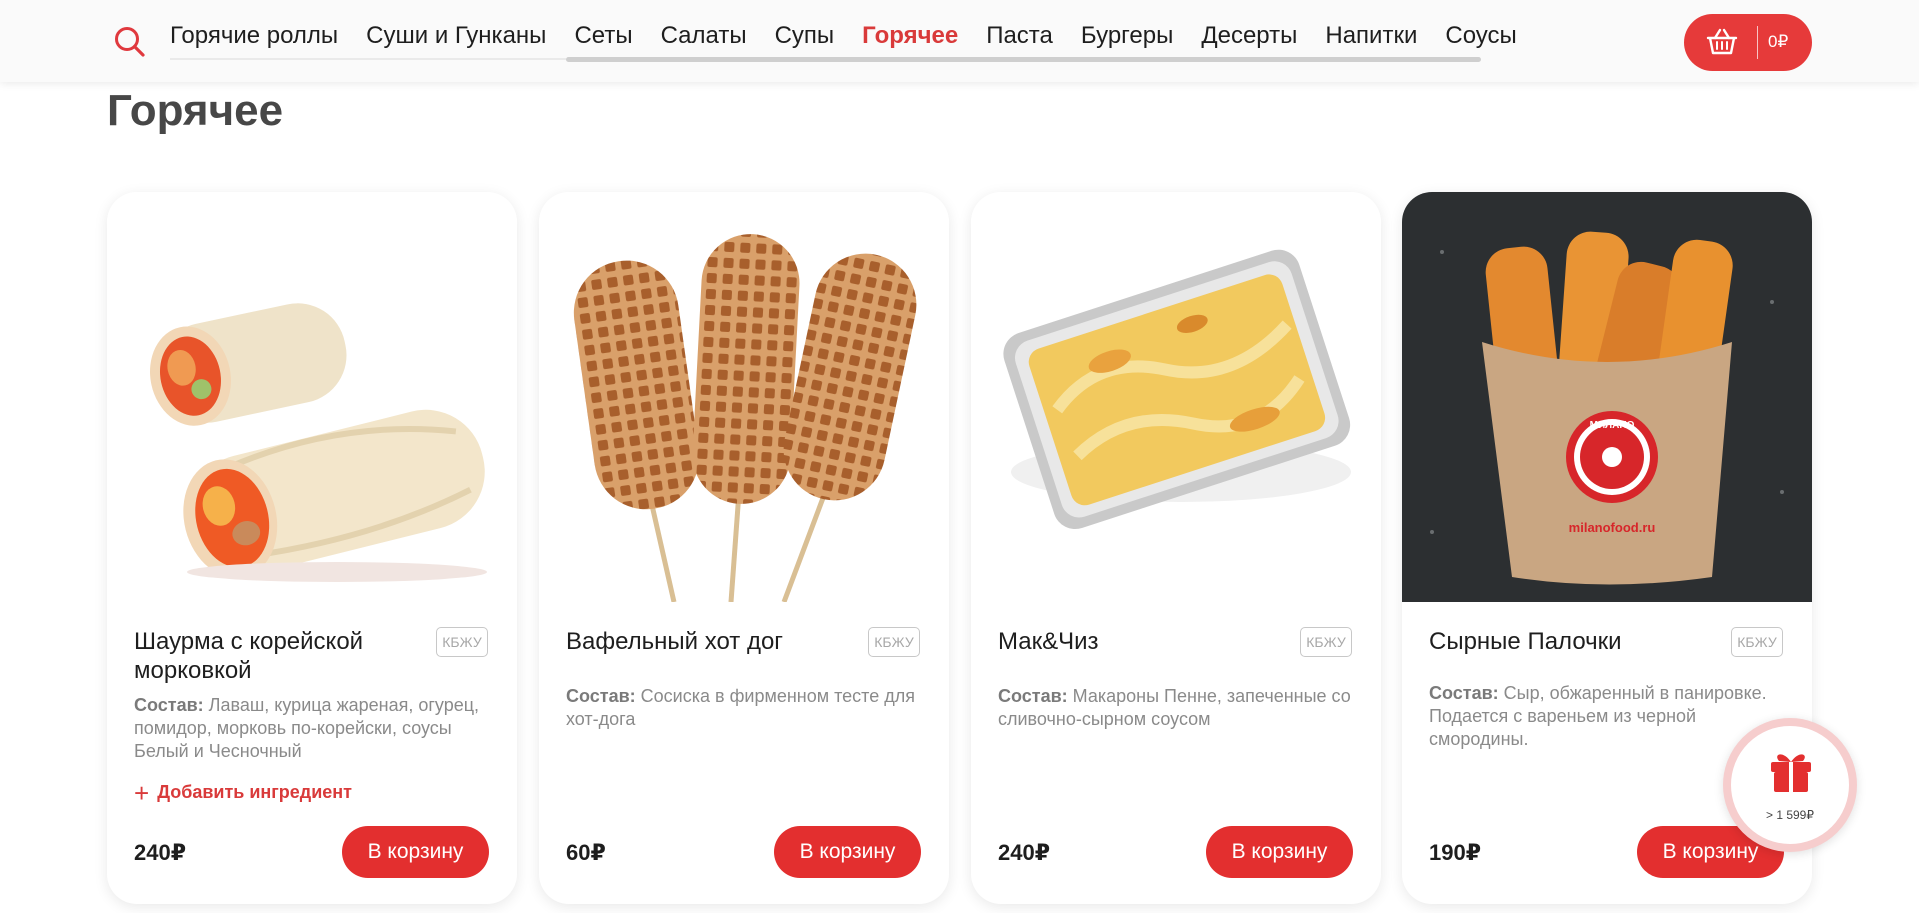 The image size is (1919, 913). Describe the element at coordinates (1480, 36) in the screenshot. I see `nav-item-sauces: Соусы` at that location.